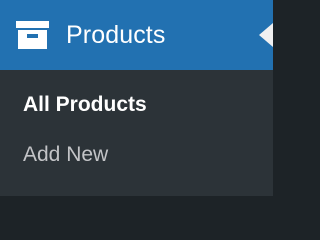 The height and width of the screenshot is (240, 320). I want to click on submenu-item-all-products: All Products, so click(85, 105).